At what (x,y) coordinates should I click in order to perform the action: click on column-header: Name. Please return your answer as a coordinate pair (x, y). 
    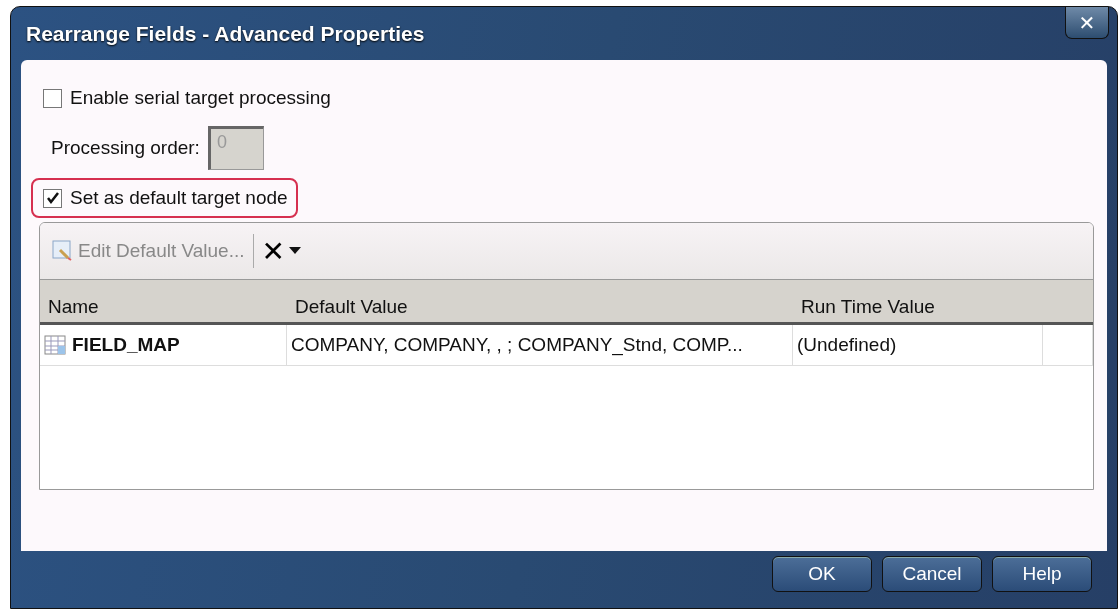
    Looking at the image, I should click on (163, 302).